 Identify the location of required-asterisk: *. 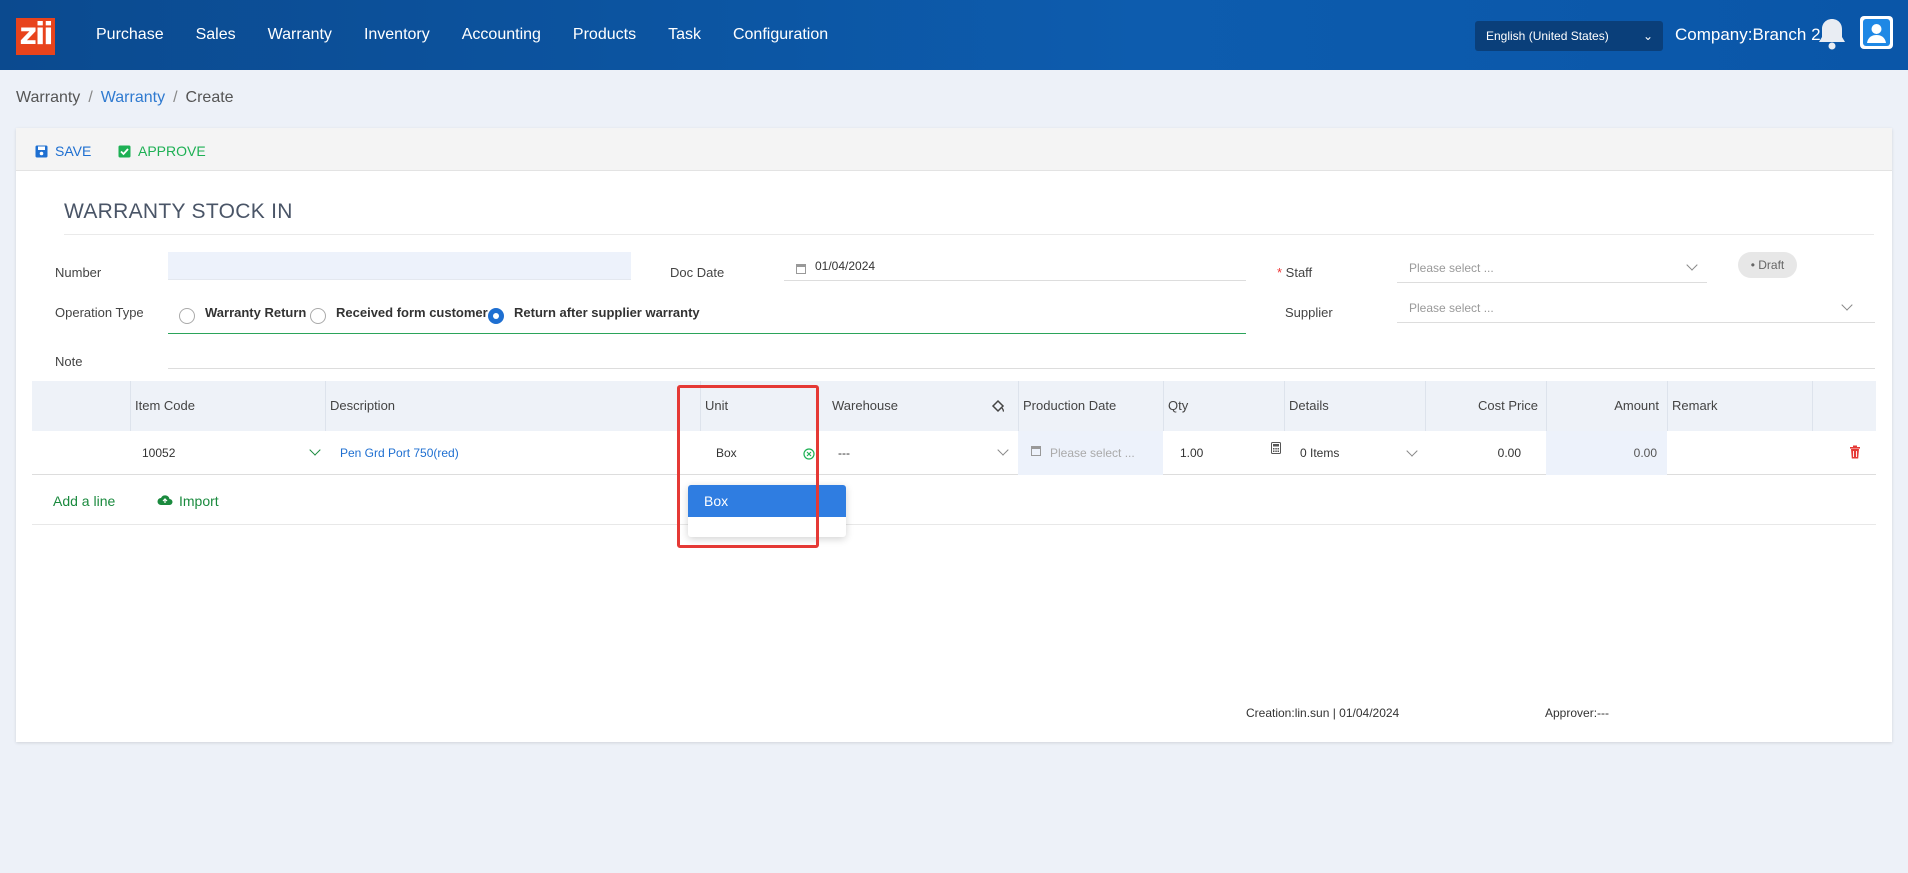
(1281, 272).